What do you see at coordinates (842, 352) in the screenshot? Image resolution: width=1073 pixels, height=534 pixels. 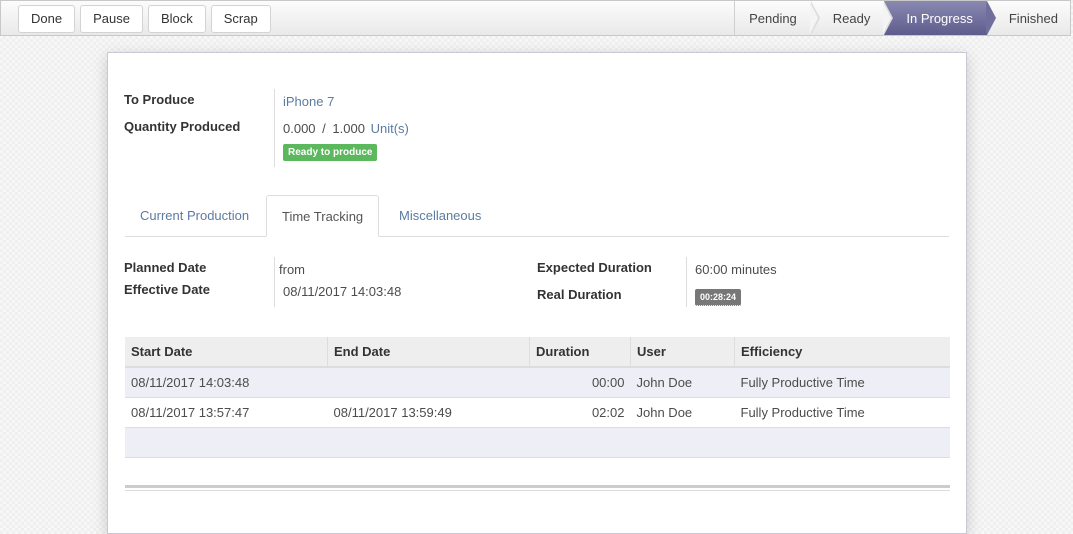 I see `column-efficiency: Efficiency` at bounding box center [842, 352].